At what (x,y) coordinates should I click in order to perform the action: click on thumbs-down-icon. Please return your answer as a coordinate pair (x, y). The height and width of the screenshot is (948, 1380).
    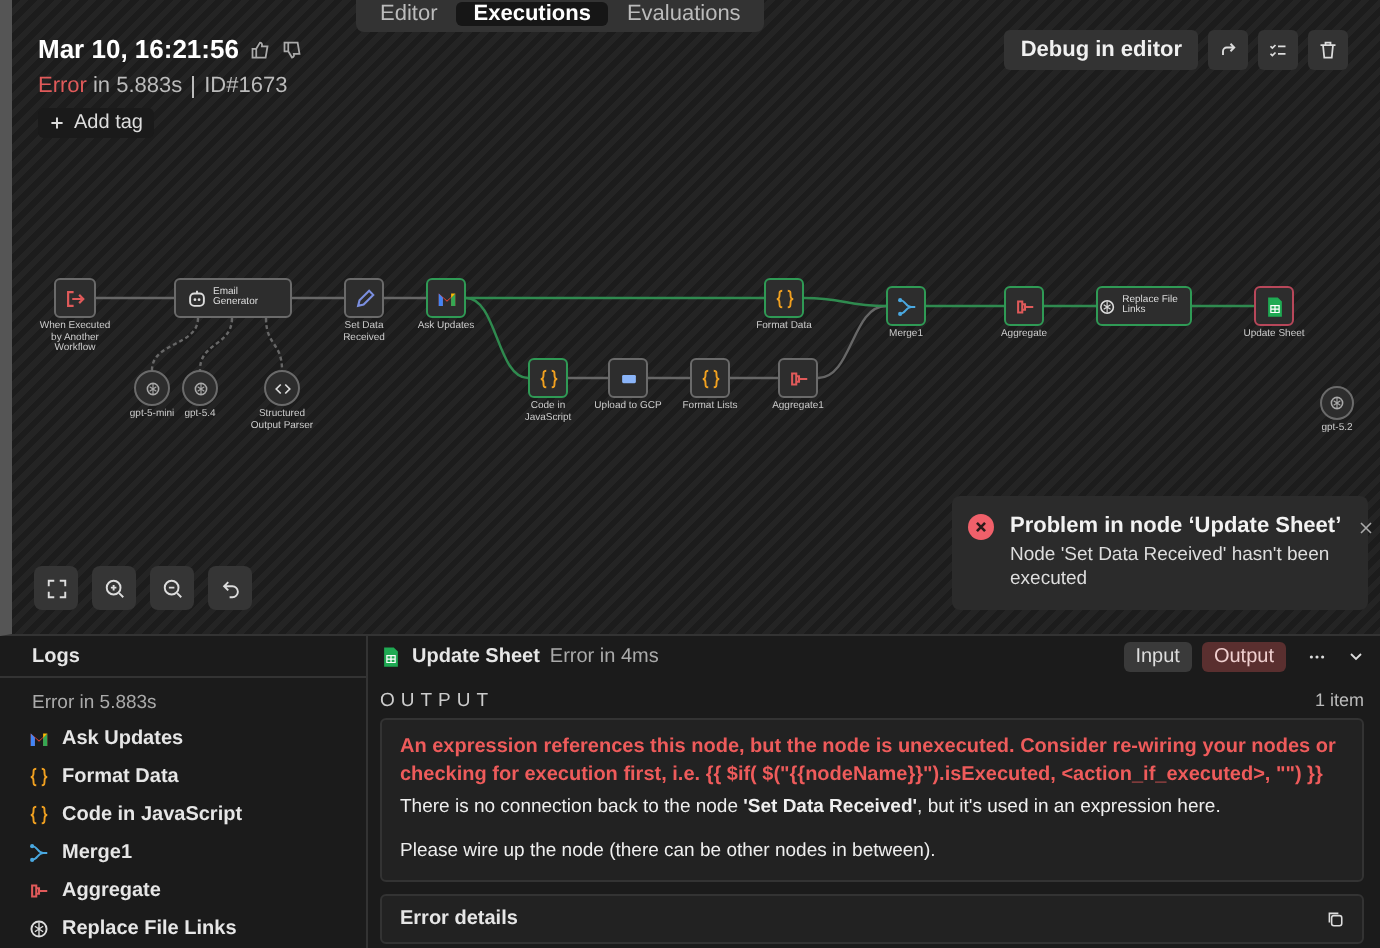
    Looking at the image, I should click on (292, 49).